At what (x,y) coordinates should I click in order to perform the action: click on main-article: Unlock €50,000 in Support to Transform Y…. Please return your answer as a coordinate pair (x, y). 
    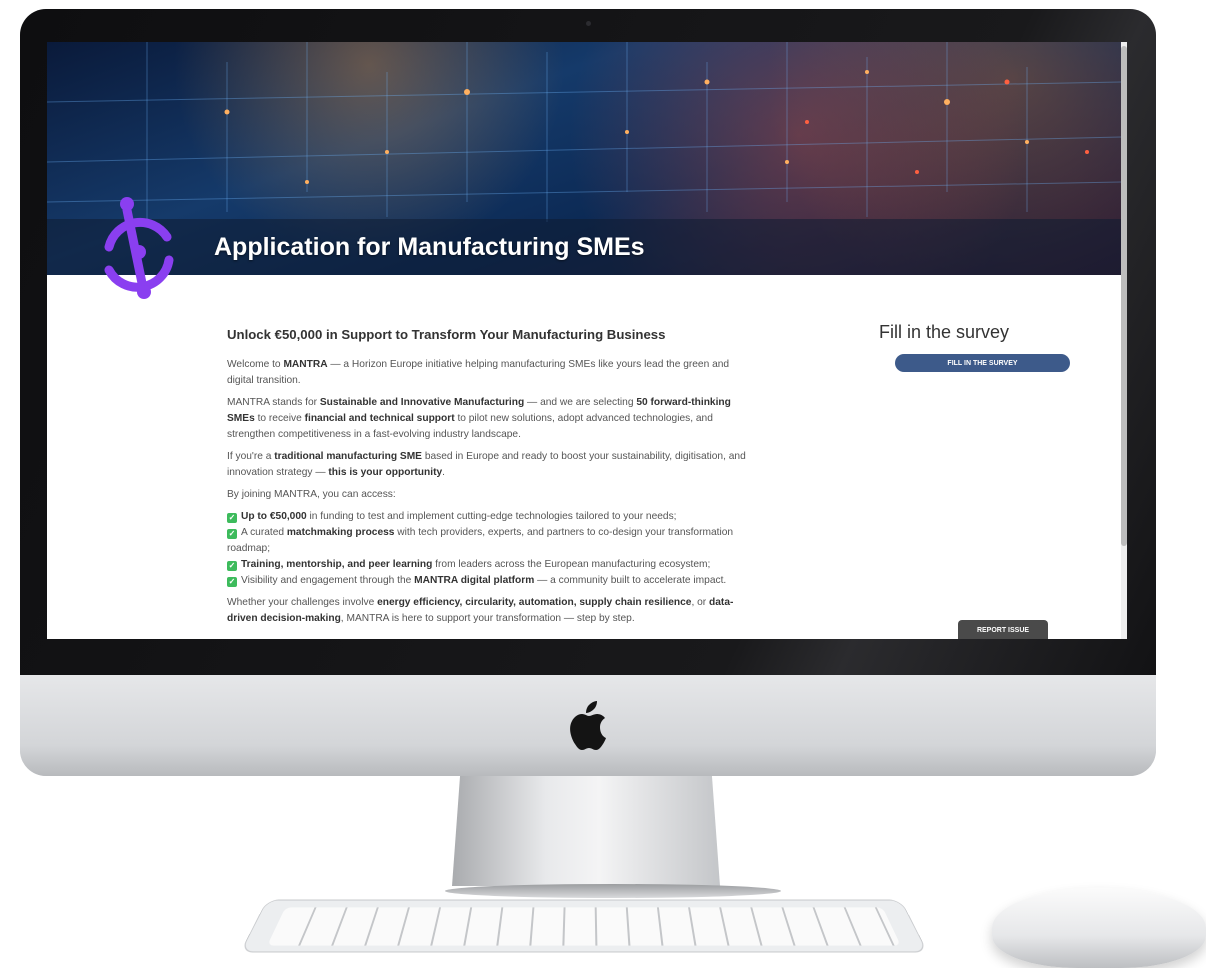
    Looking at the image, I should click on (487, 479).